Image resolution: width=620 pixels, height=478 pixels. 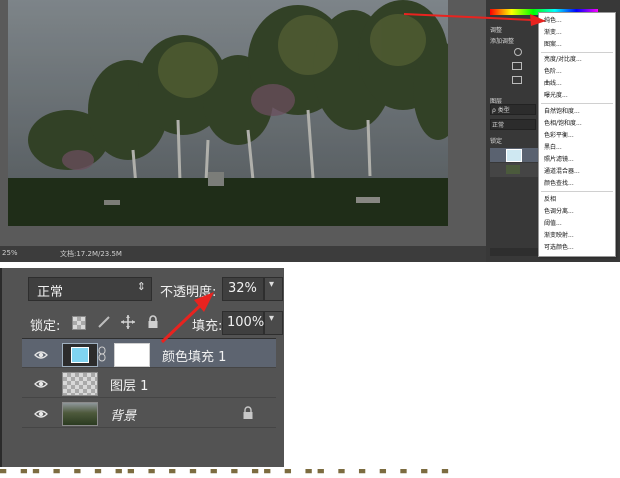 What do you see at coordinates (104, 322) in the screenshot?
I see `lock-image-pixels-brush-icon` at bounding box center [104, 322].